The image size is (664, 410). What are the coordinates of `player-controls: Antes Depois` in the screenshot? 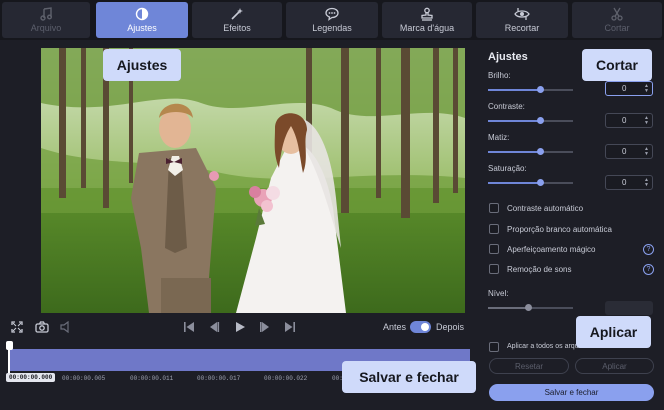 It's located at (240, 328).